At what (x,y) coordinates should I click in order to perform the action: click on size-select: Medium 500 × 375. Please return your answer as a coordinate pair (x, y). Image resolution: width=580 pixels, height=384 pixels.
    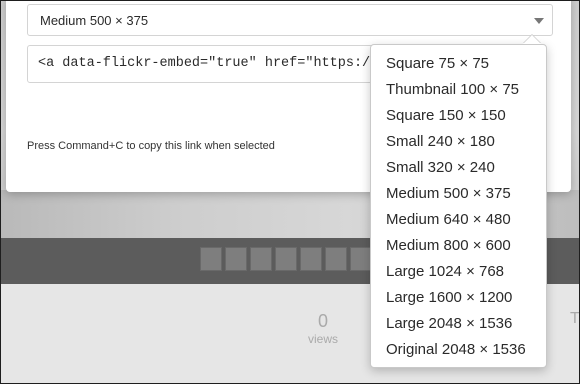
    Looking at the image, I should click on (290, 20).